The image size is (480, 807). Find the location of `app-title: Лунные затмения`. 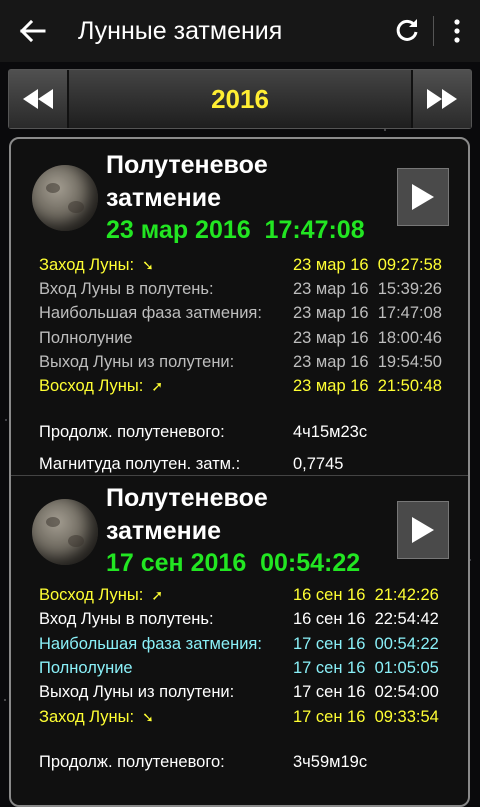

app-title: Лунные затмения is located at coordinates (180, 30).